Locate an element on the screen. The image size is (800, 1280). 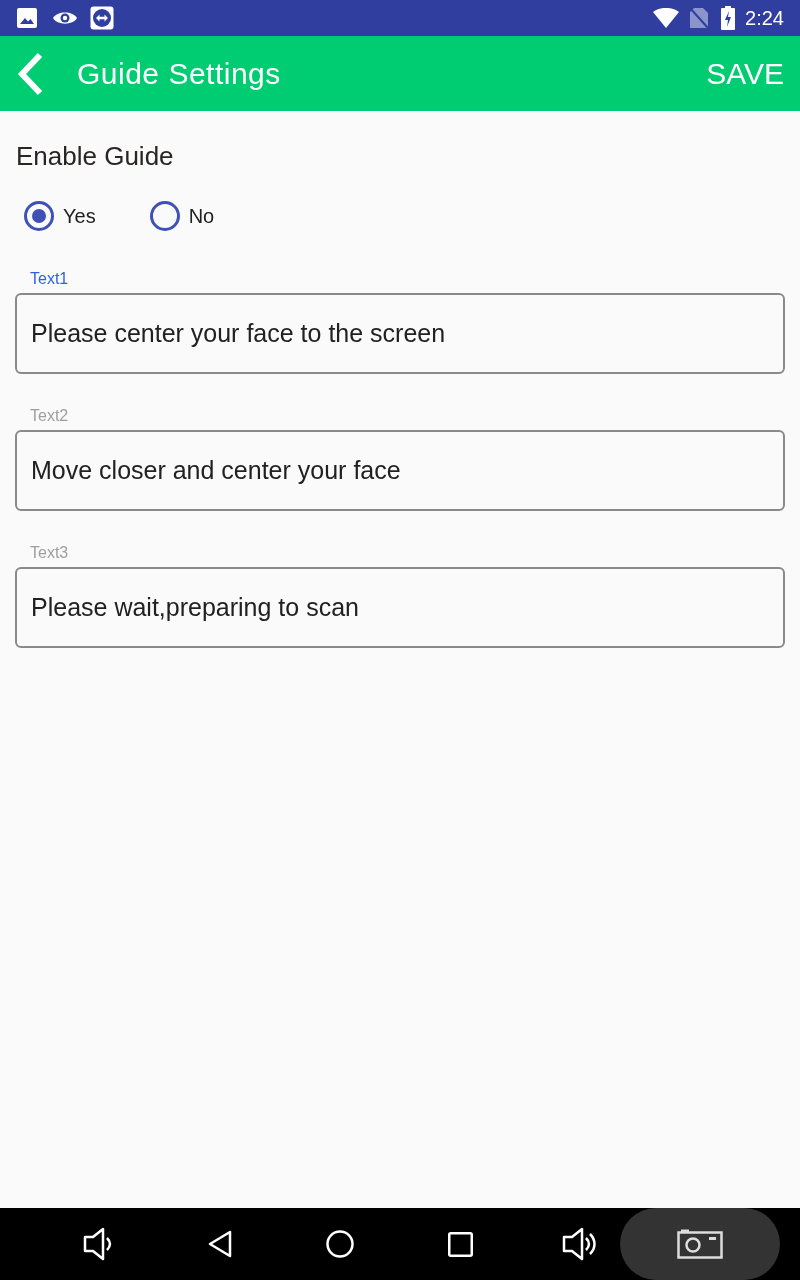
radio-option: Yes is located at coordinates (60, 216).